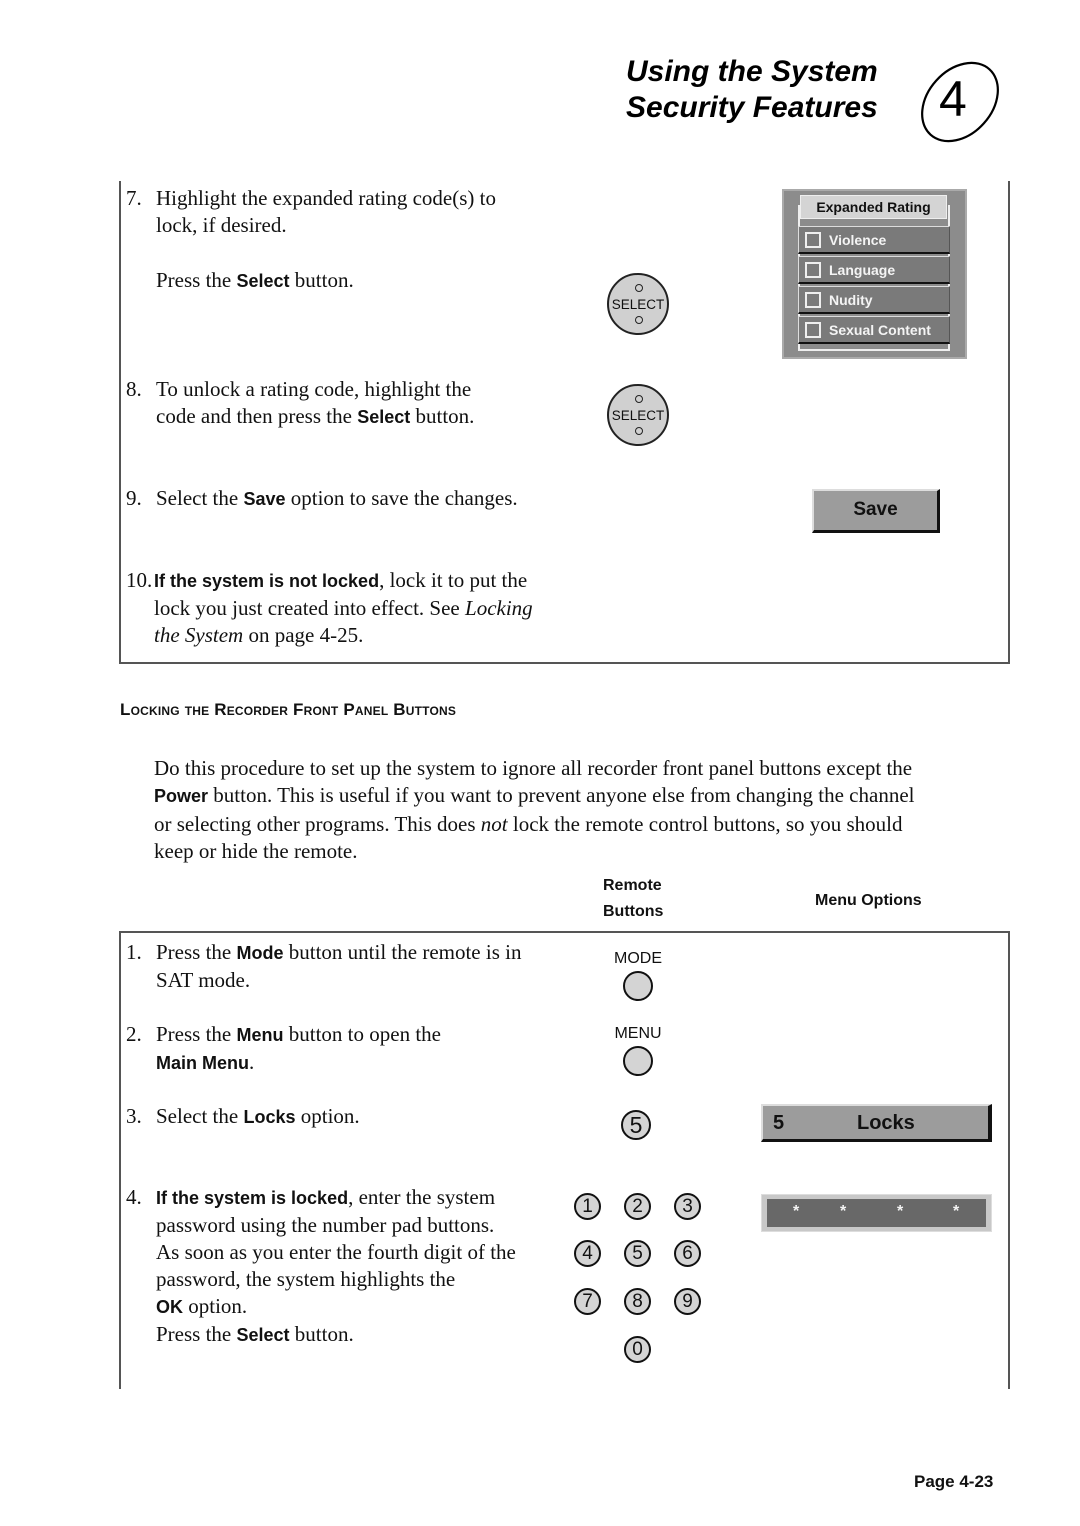 Image resolution: width=1080 pixels, height=1526 pixels. I want to click on locks-option-number: 5, so click(779, 1123).